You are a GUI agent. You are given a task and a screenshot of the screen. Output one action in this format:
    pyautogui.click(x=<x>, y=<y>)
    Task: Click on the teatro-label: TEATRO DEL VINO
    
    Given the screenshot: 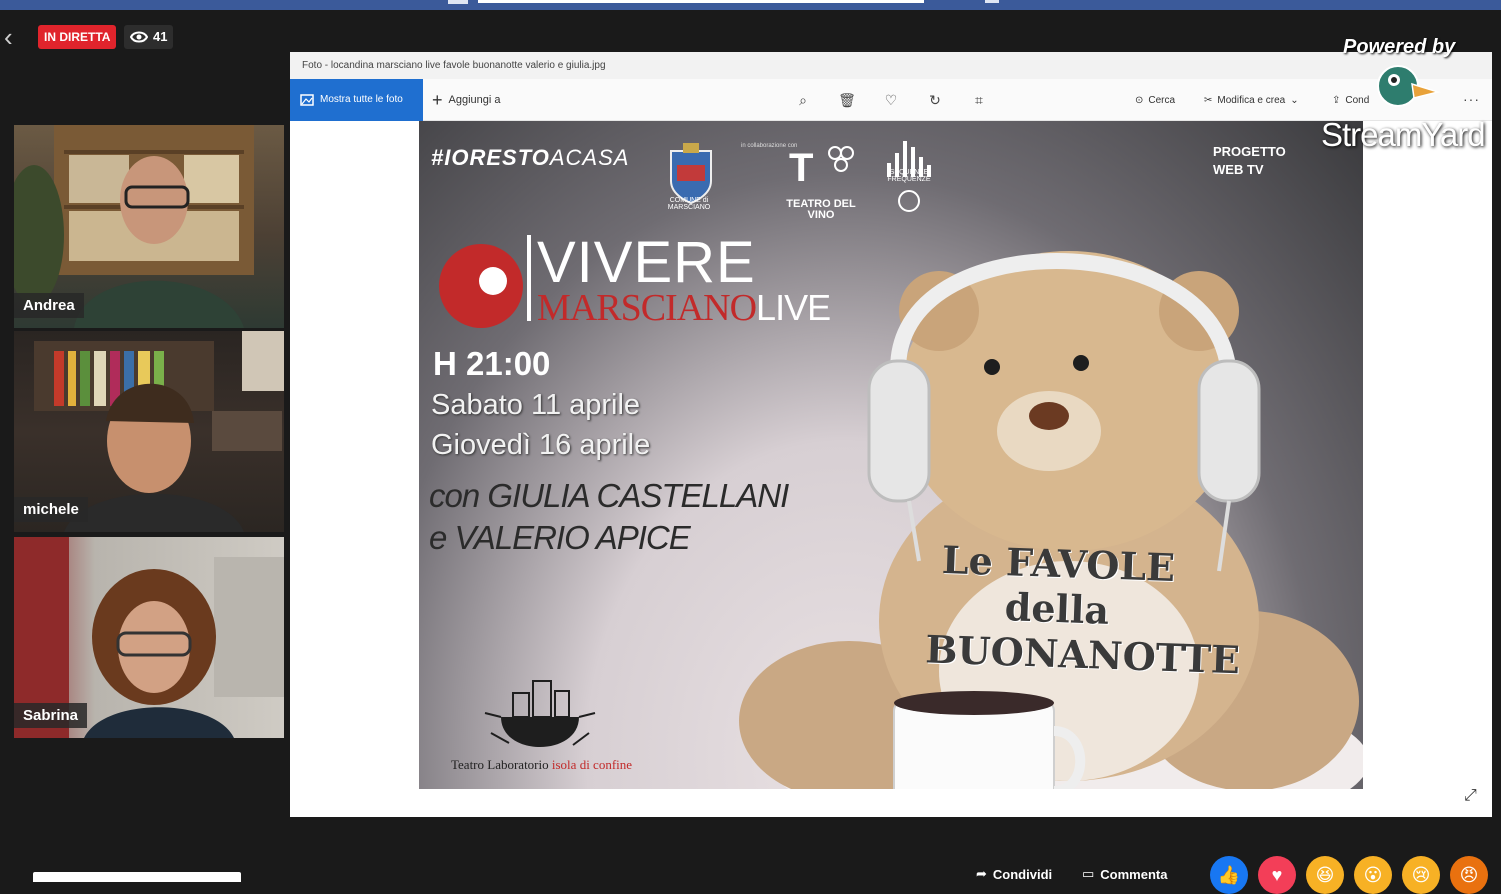 What is the action you would take?
    pyautogui.click(x=821, y=209)
    